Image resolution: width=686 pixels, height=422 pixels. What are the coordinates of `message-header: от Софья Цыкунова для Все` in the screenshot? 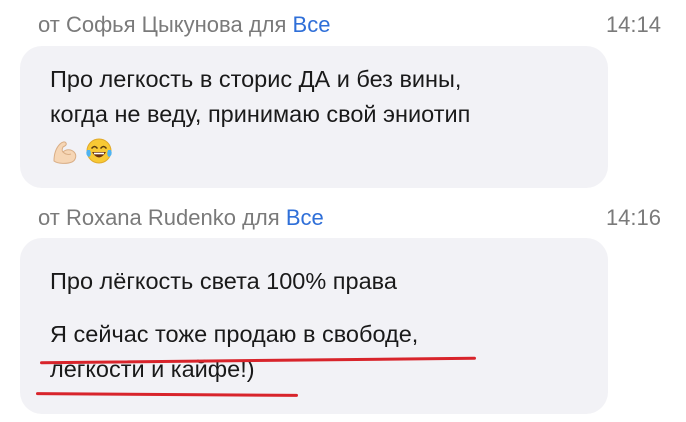 It's located at (184, 25).